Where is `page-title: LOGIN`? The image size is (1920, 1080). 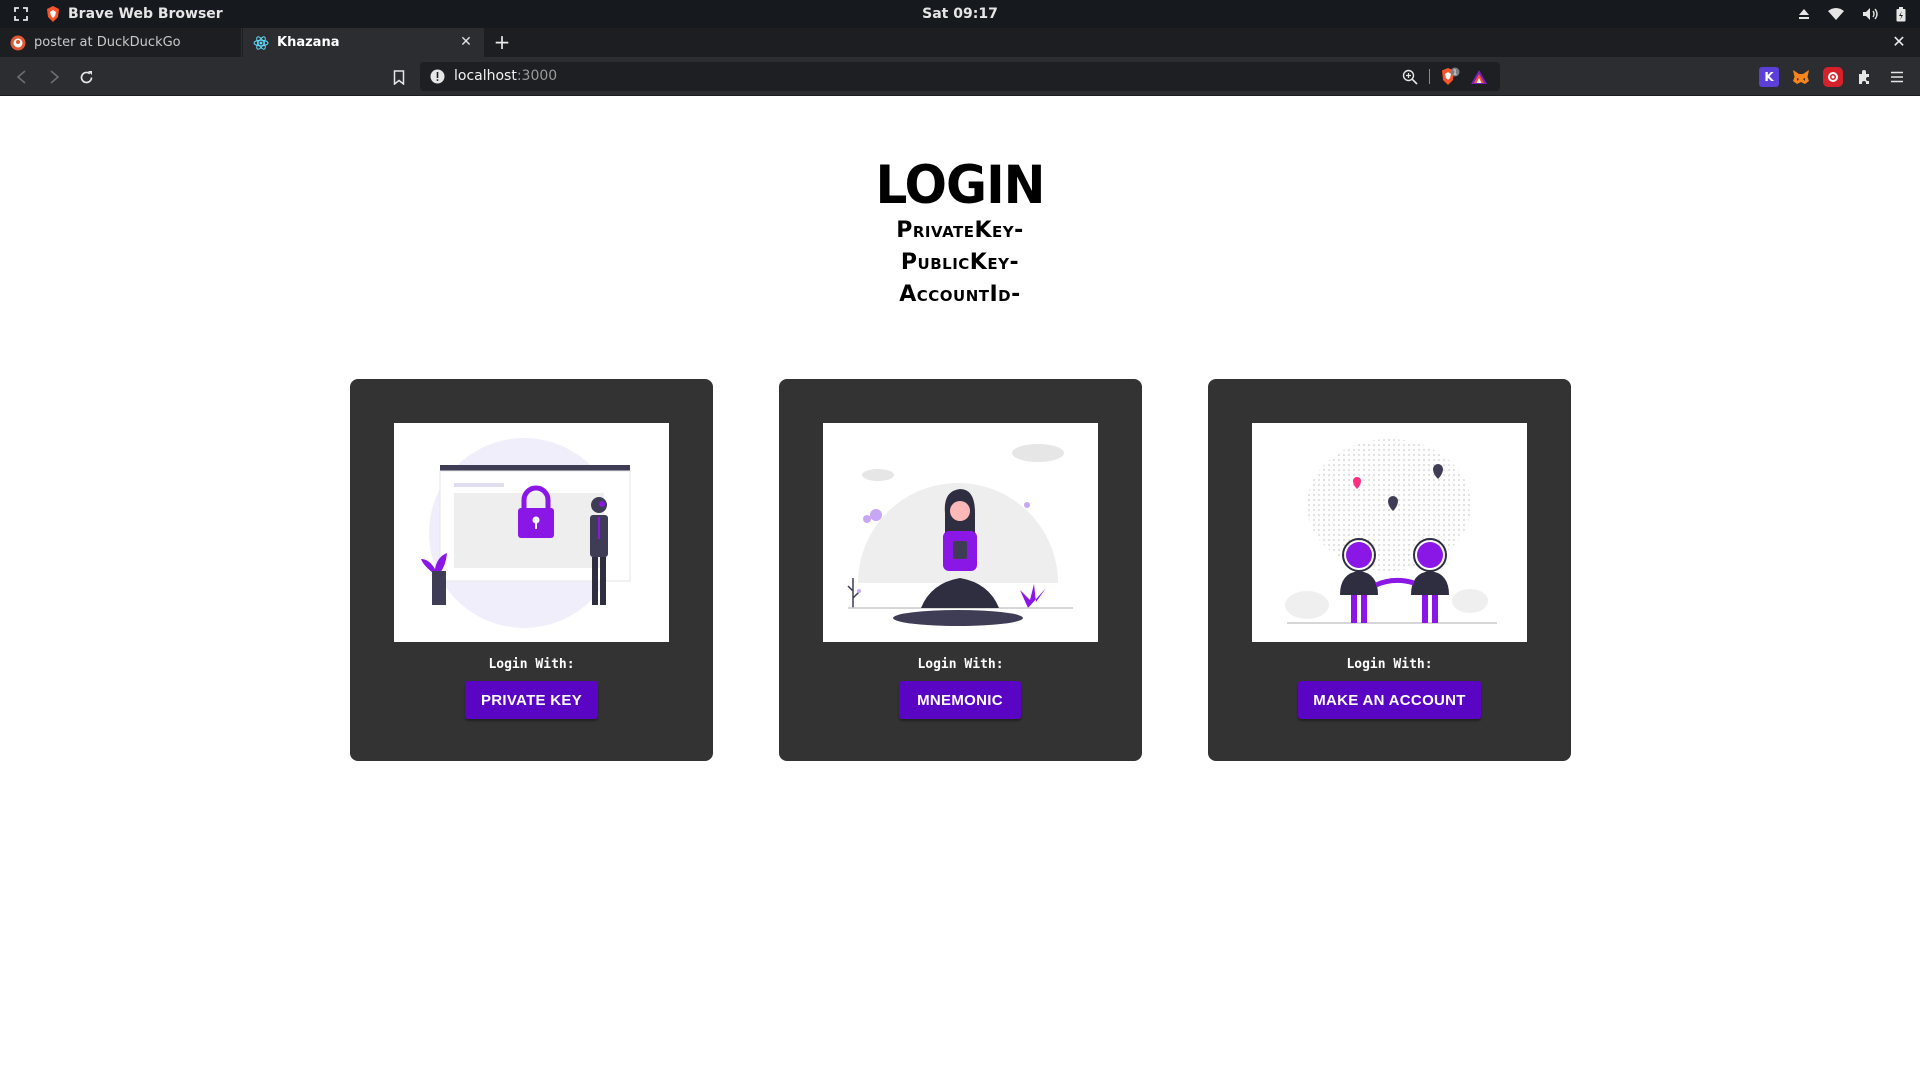 page-title: LOGIN is located at coordinates (960, 185).